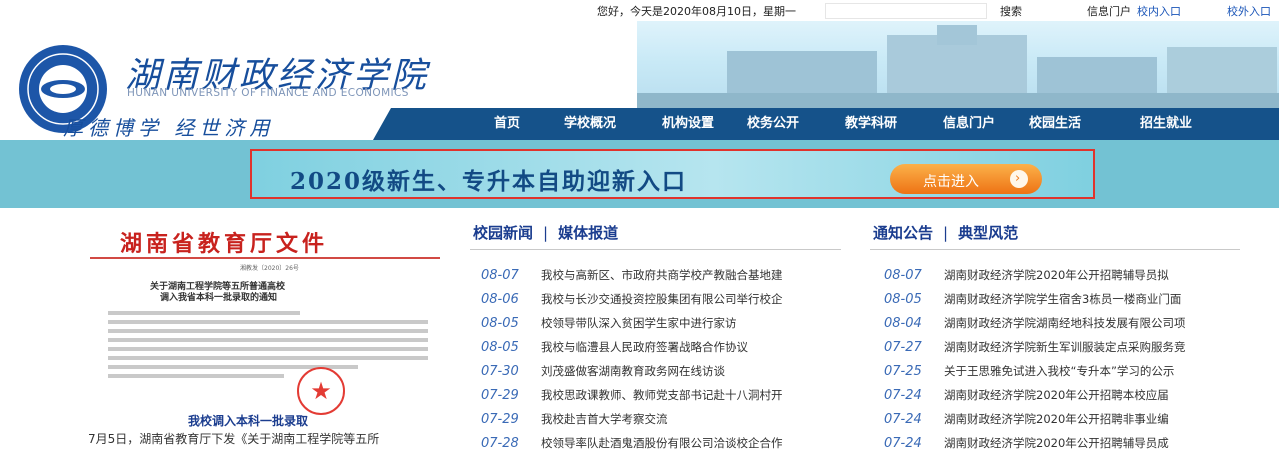 Image resolution: width=1279 pixels, height=456 pixels. What do you see at coordinates (903, 233) in the screenshot?
I see `tab-notices: 通知公告` at bounding box center [903, 233].